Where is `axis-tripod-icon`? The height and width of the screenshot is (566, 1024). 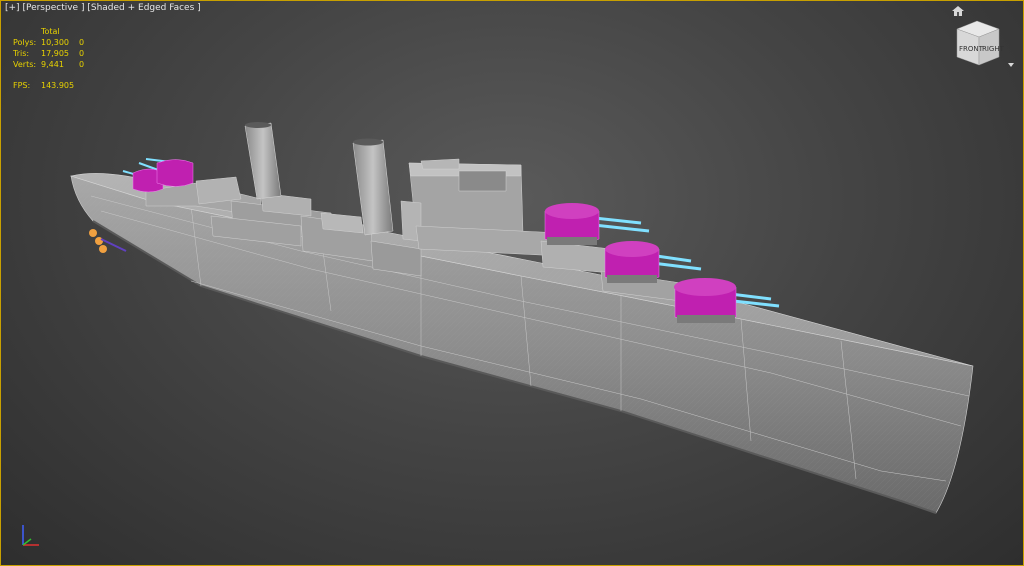
axis-tripod-icon is located at coordinates (30, 535).